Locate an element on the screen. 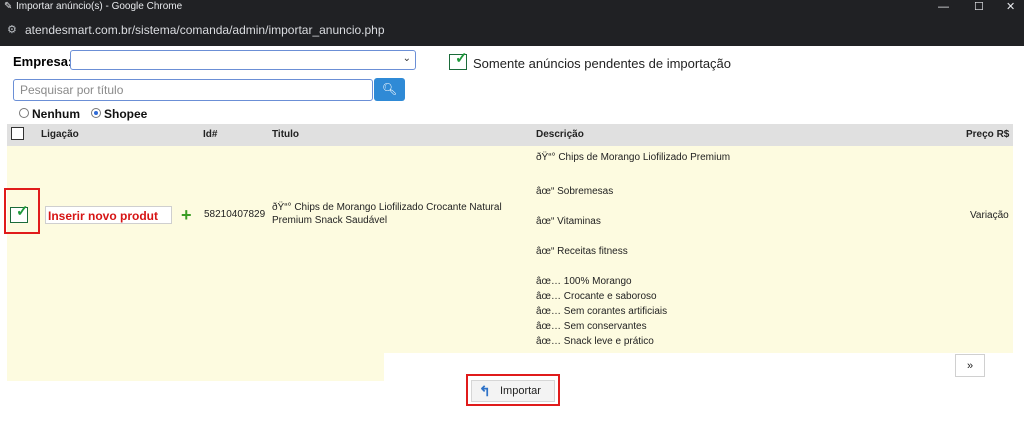 The image size is (1024, 422). radio-nenhum-label: Nenhum is located at coordinates (56, 114).